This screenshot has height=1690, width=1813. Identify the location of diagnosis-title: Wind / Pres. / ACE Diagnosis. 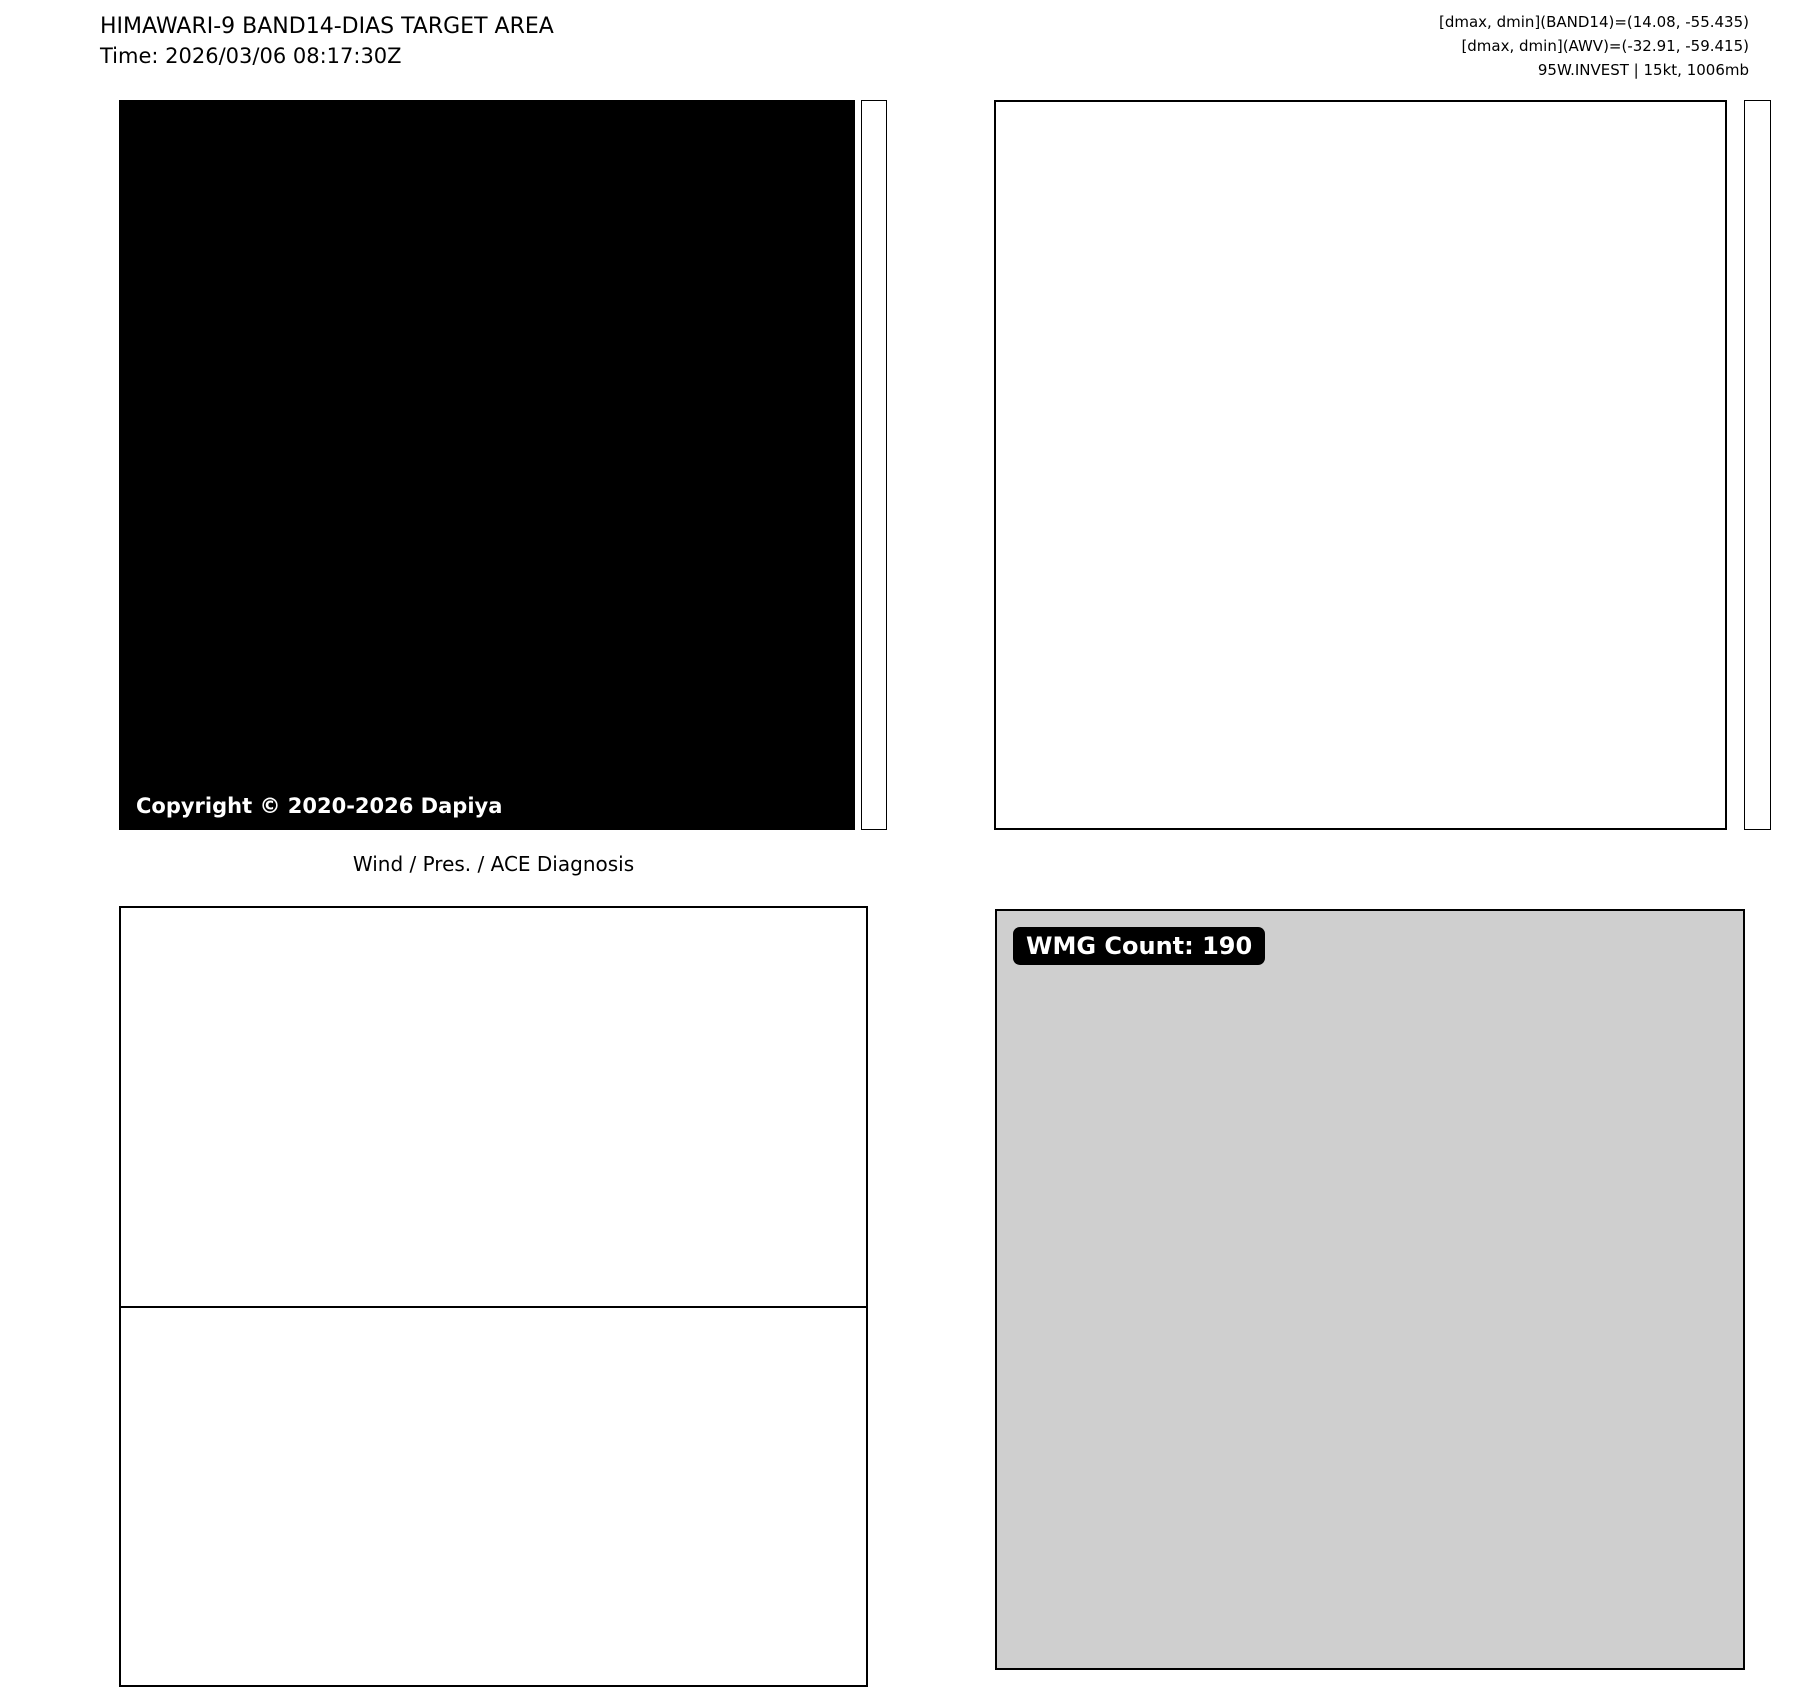
(493, 864).